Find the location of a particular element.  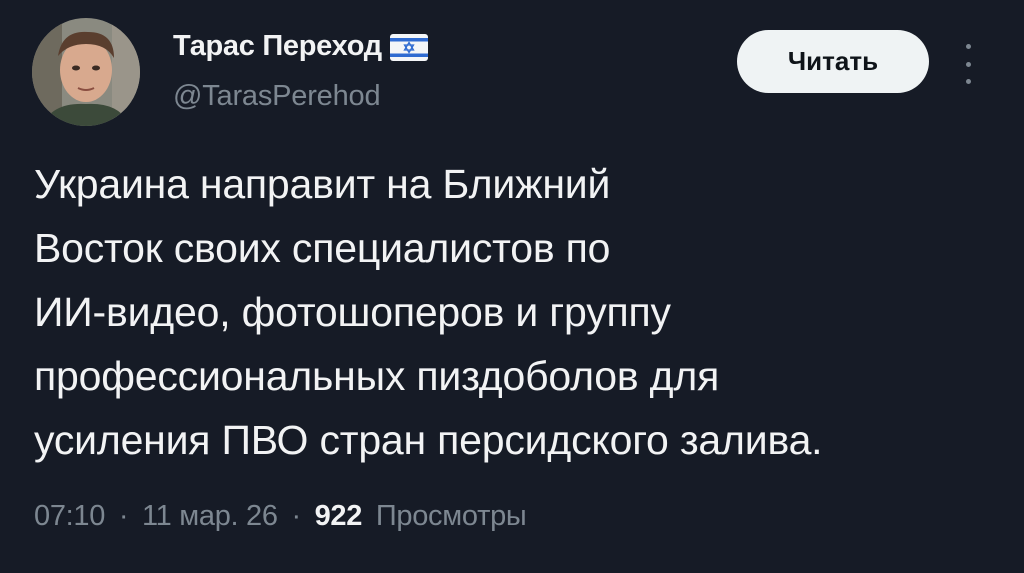

follow-button: Читать is located at coordinates (833, 61).